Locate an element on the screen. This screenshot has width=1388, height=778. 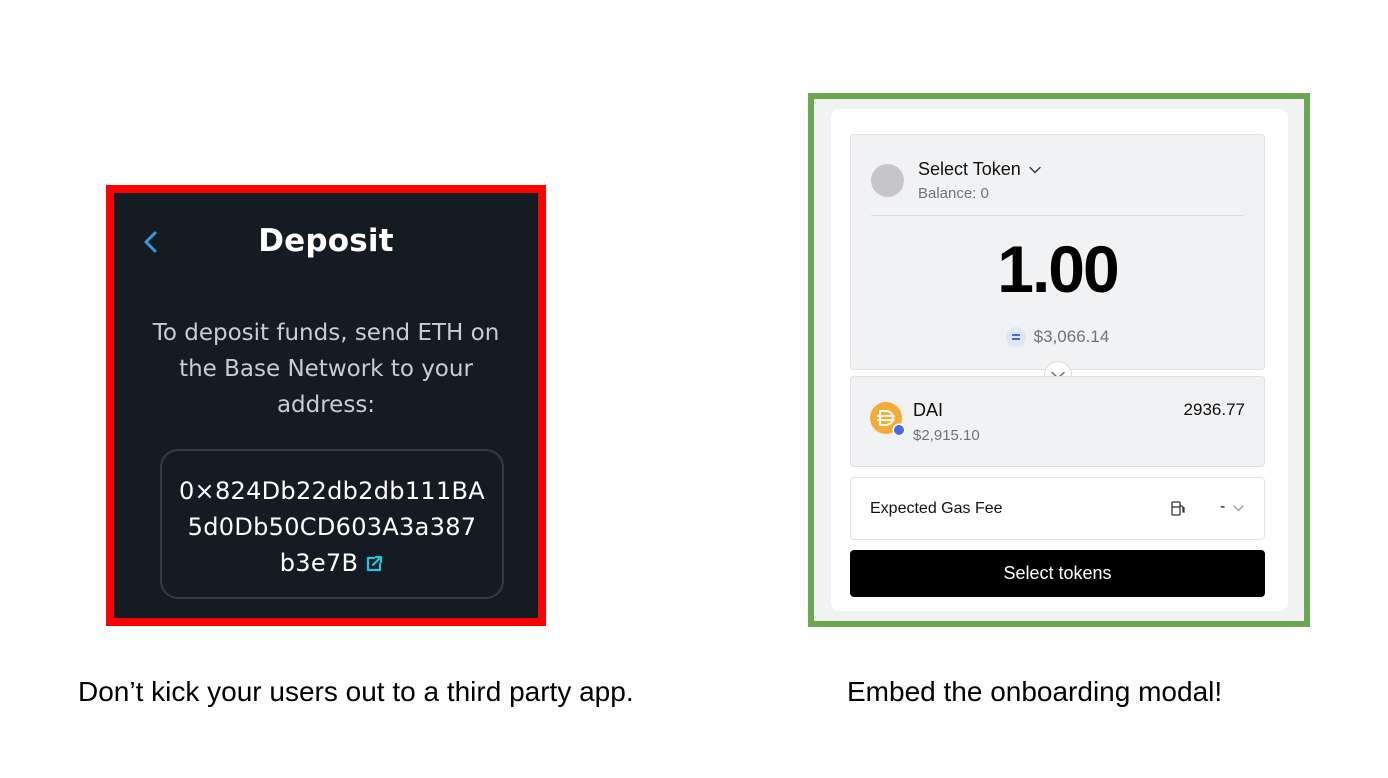
address-line: 5d0Db50CD603A3a387 is located at coordinates (332, 527).